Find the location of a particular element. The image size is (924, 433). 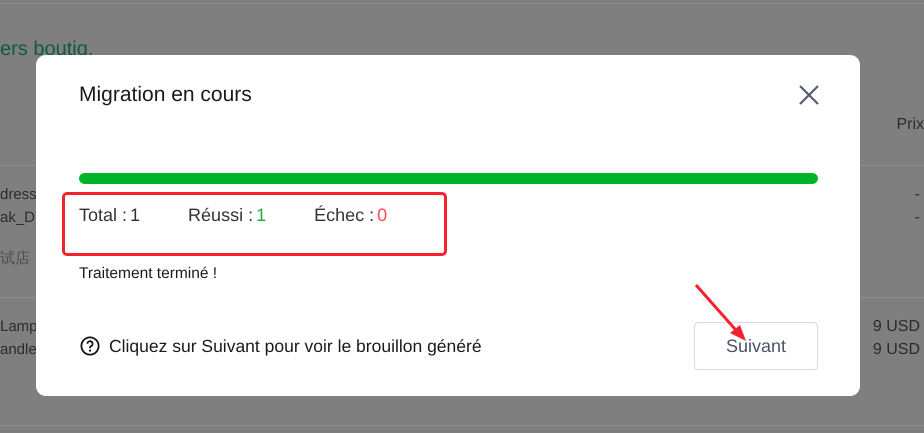

product-name: dress is located at coordinates (18, 195).